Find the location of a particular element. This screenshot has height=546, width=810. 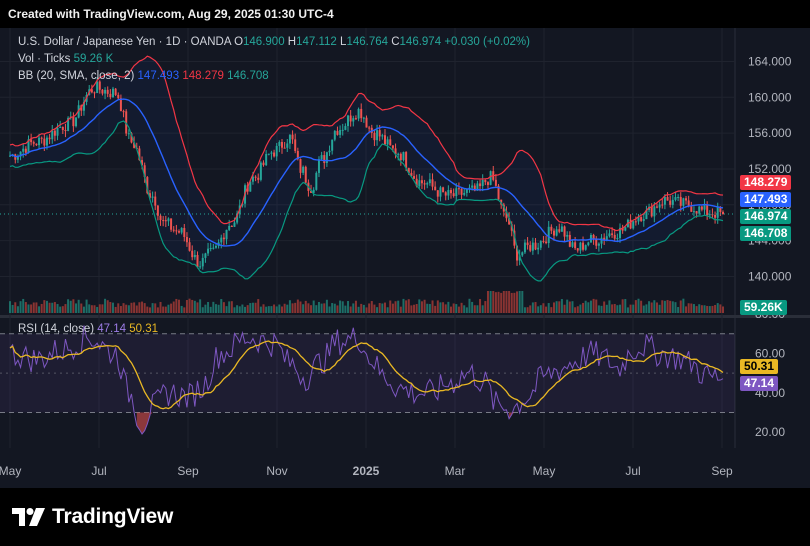

price-tick-label: 156.000 is located at coordinates (770, 133).